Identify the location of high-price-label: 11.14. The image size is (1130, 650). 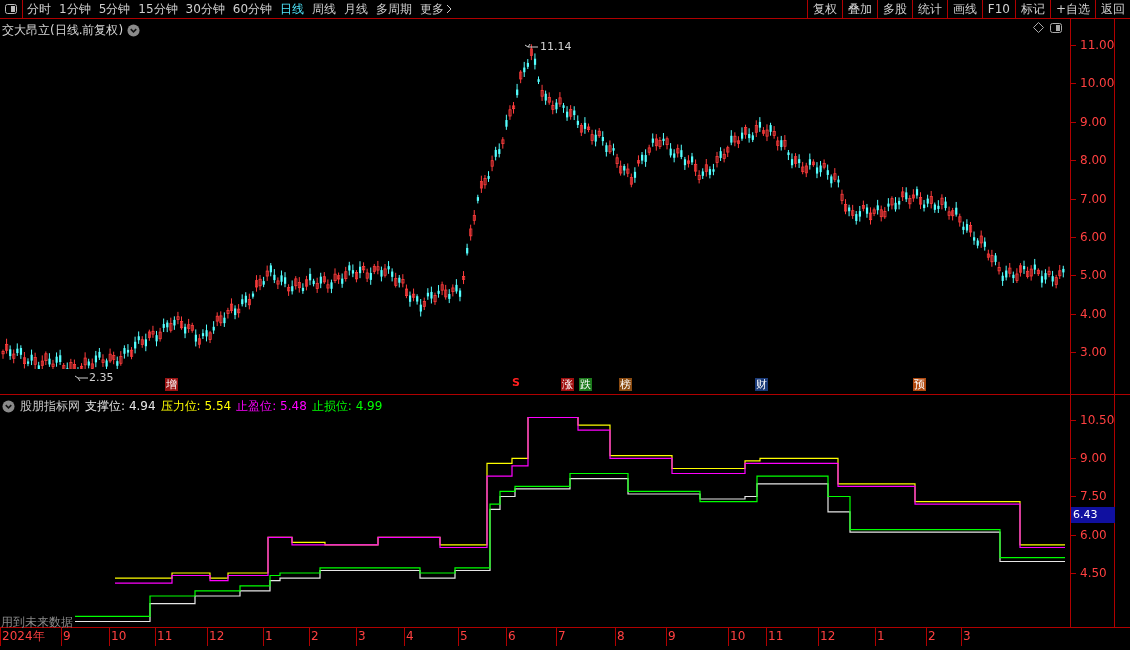
(556, 47).